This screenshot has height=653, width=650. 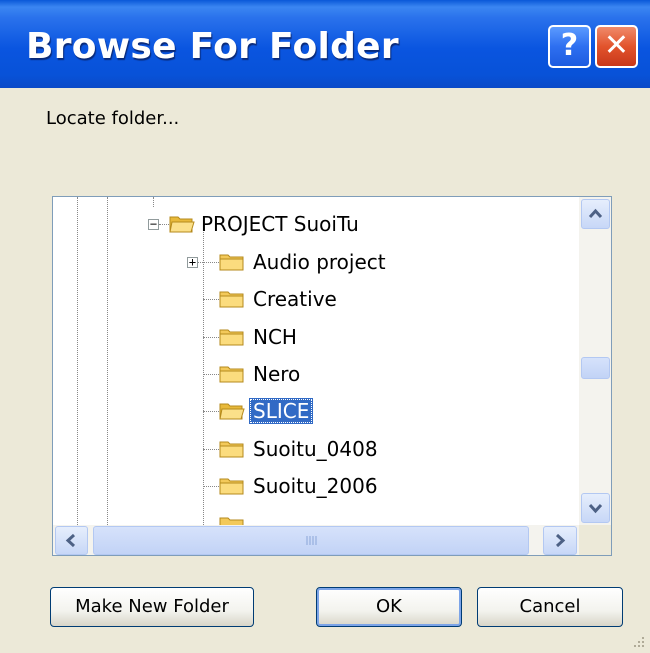 I want to click on grip-icon, so click(x=311, y=540).